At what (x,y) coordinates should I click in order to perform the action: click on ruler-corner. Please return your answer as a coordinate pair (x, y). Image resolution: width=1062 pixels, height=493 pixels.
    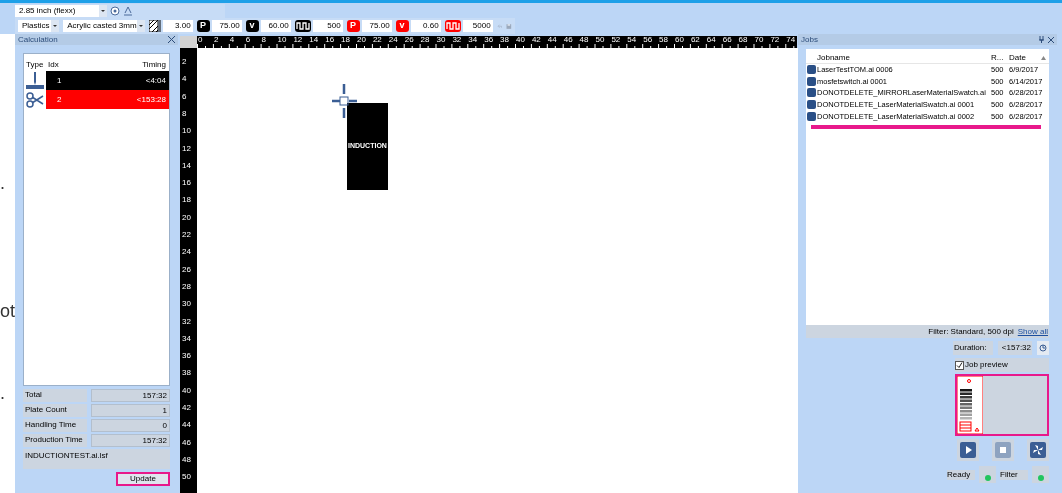
    Looking at the image, I should click on (188, 42).